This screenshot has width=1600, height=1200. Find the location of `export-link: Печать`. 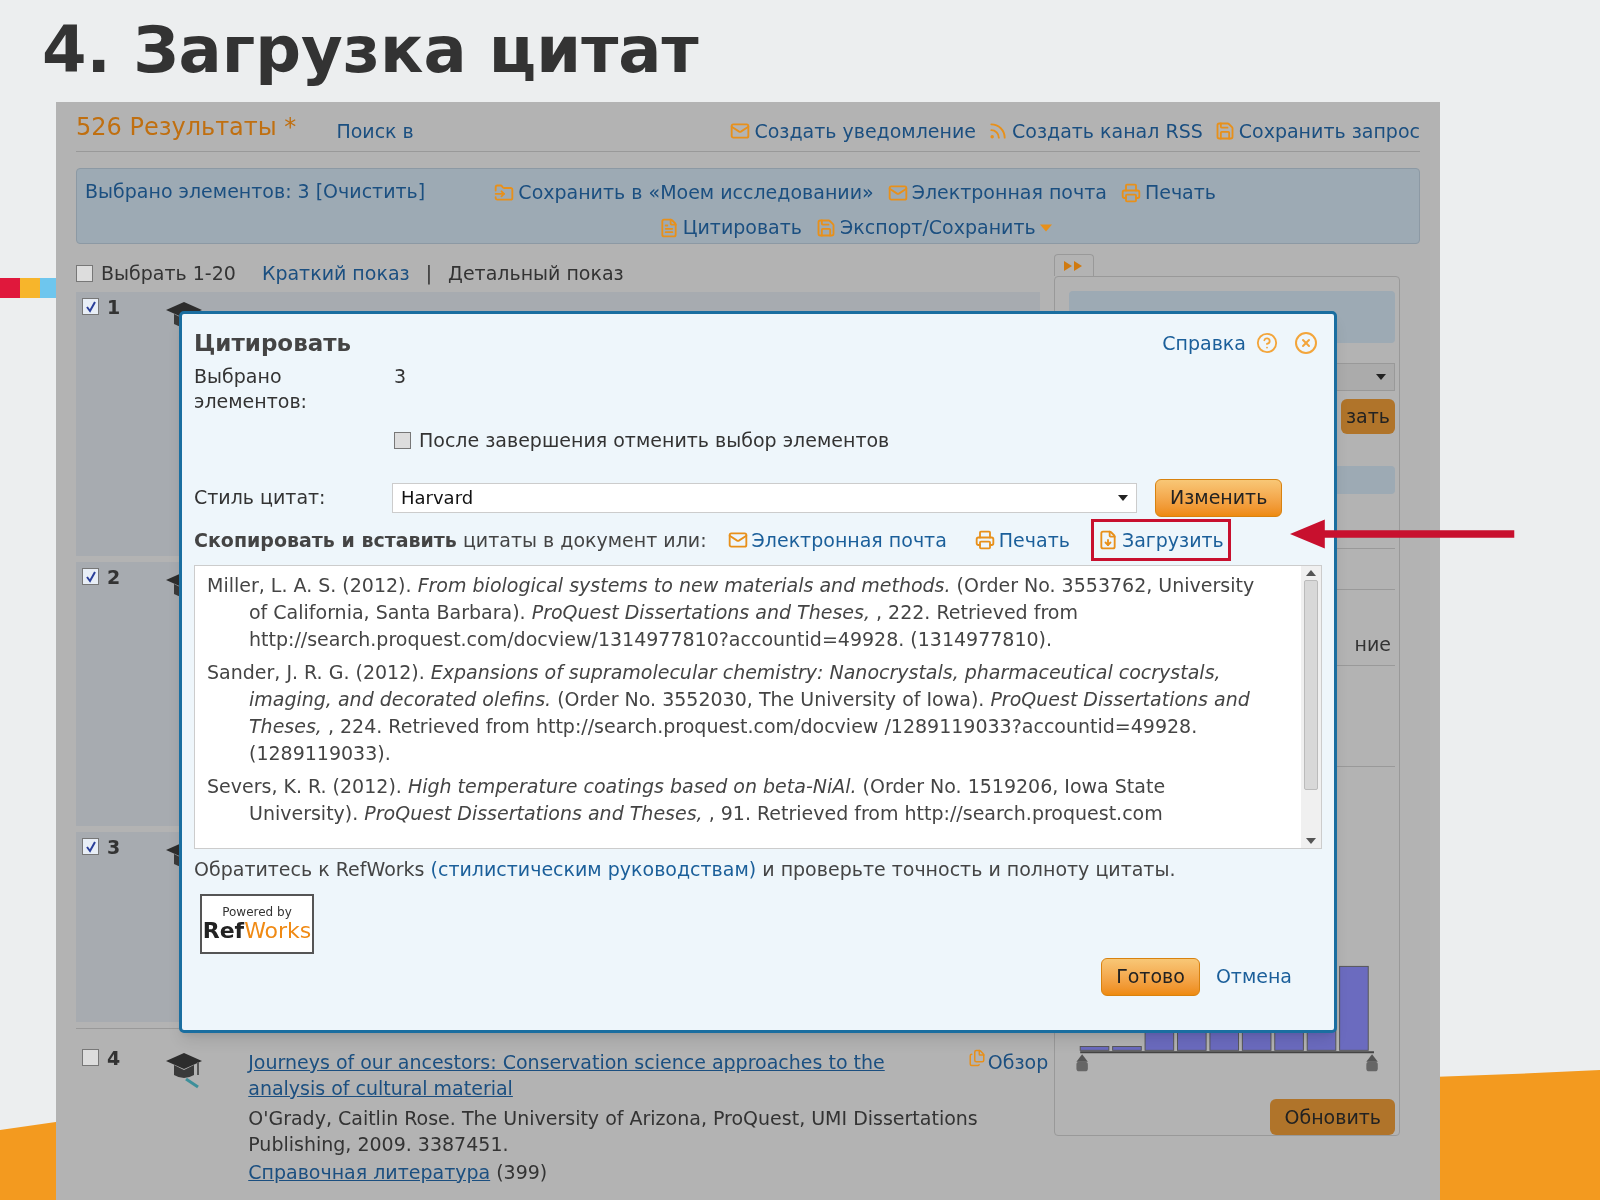

export-link: Печать is located at coordinates (1022, 539).